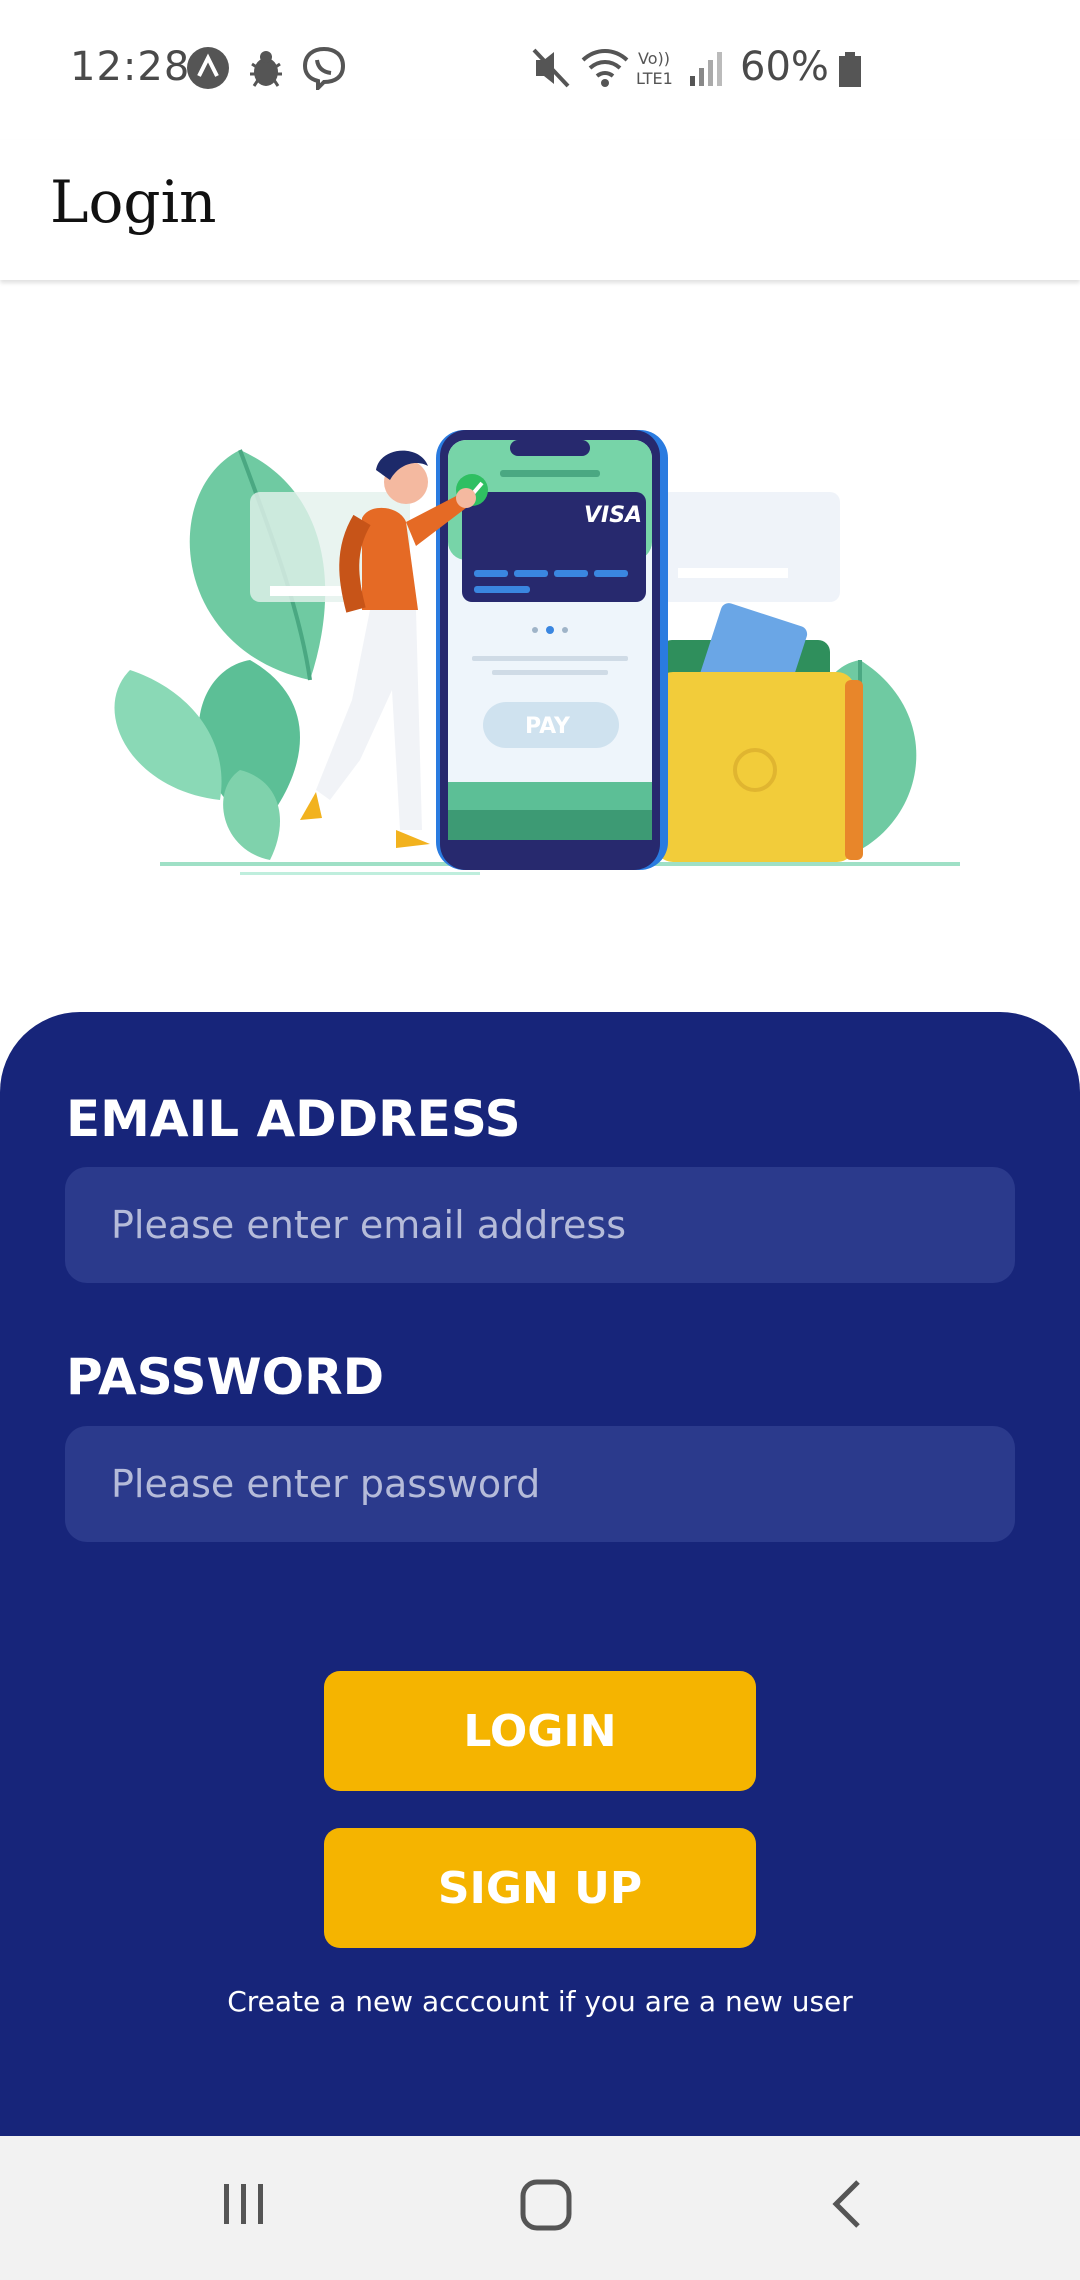 The height and width of the screenshot is (2280, 1080). I want to click on bug-icon, so click(266, 70).